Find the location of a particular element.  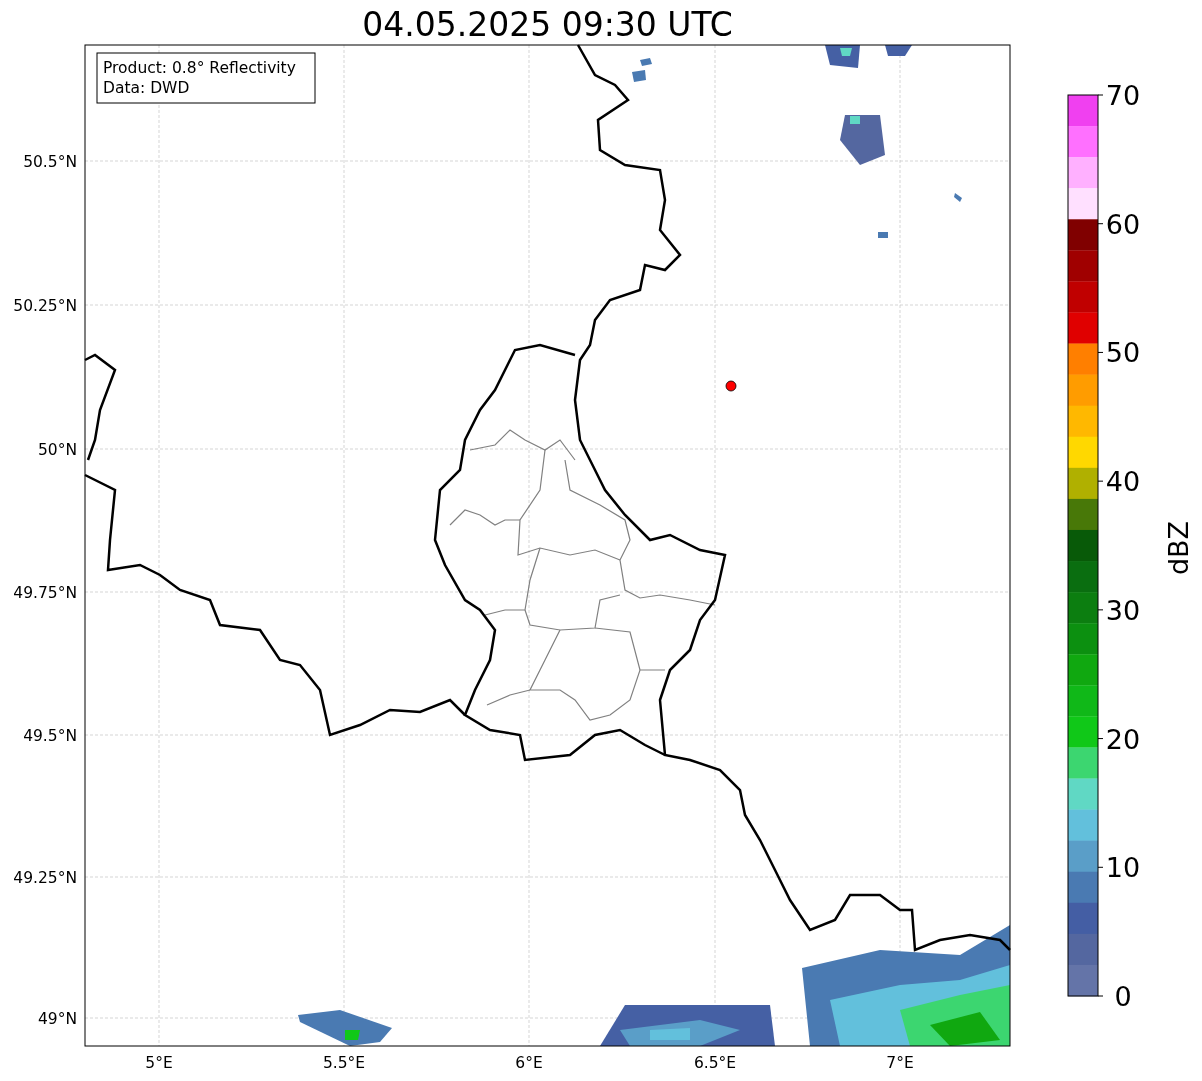

colorbar-tick-label: 50 is located at coordinates (1123, 353).